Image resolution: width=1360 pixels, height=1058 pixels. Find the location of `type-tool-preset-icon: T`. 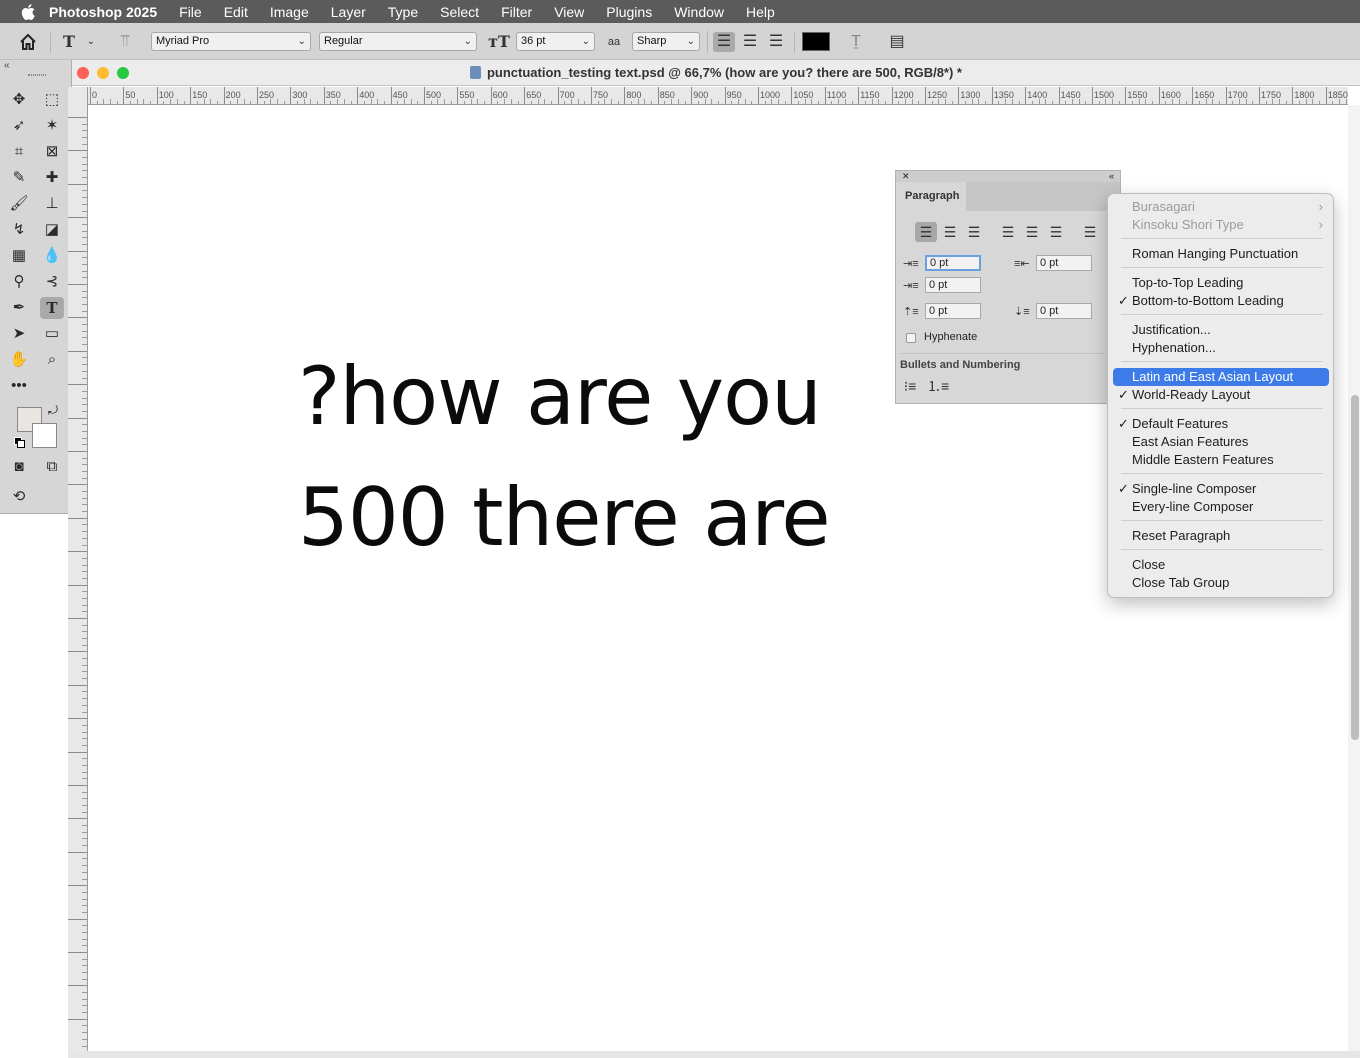

type-tool-preset-icon: T is located at coordinates (69, 42).